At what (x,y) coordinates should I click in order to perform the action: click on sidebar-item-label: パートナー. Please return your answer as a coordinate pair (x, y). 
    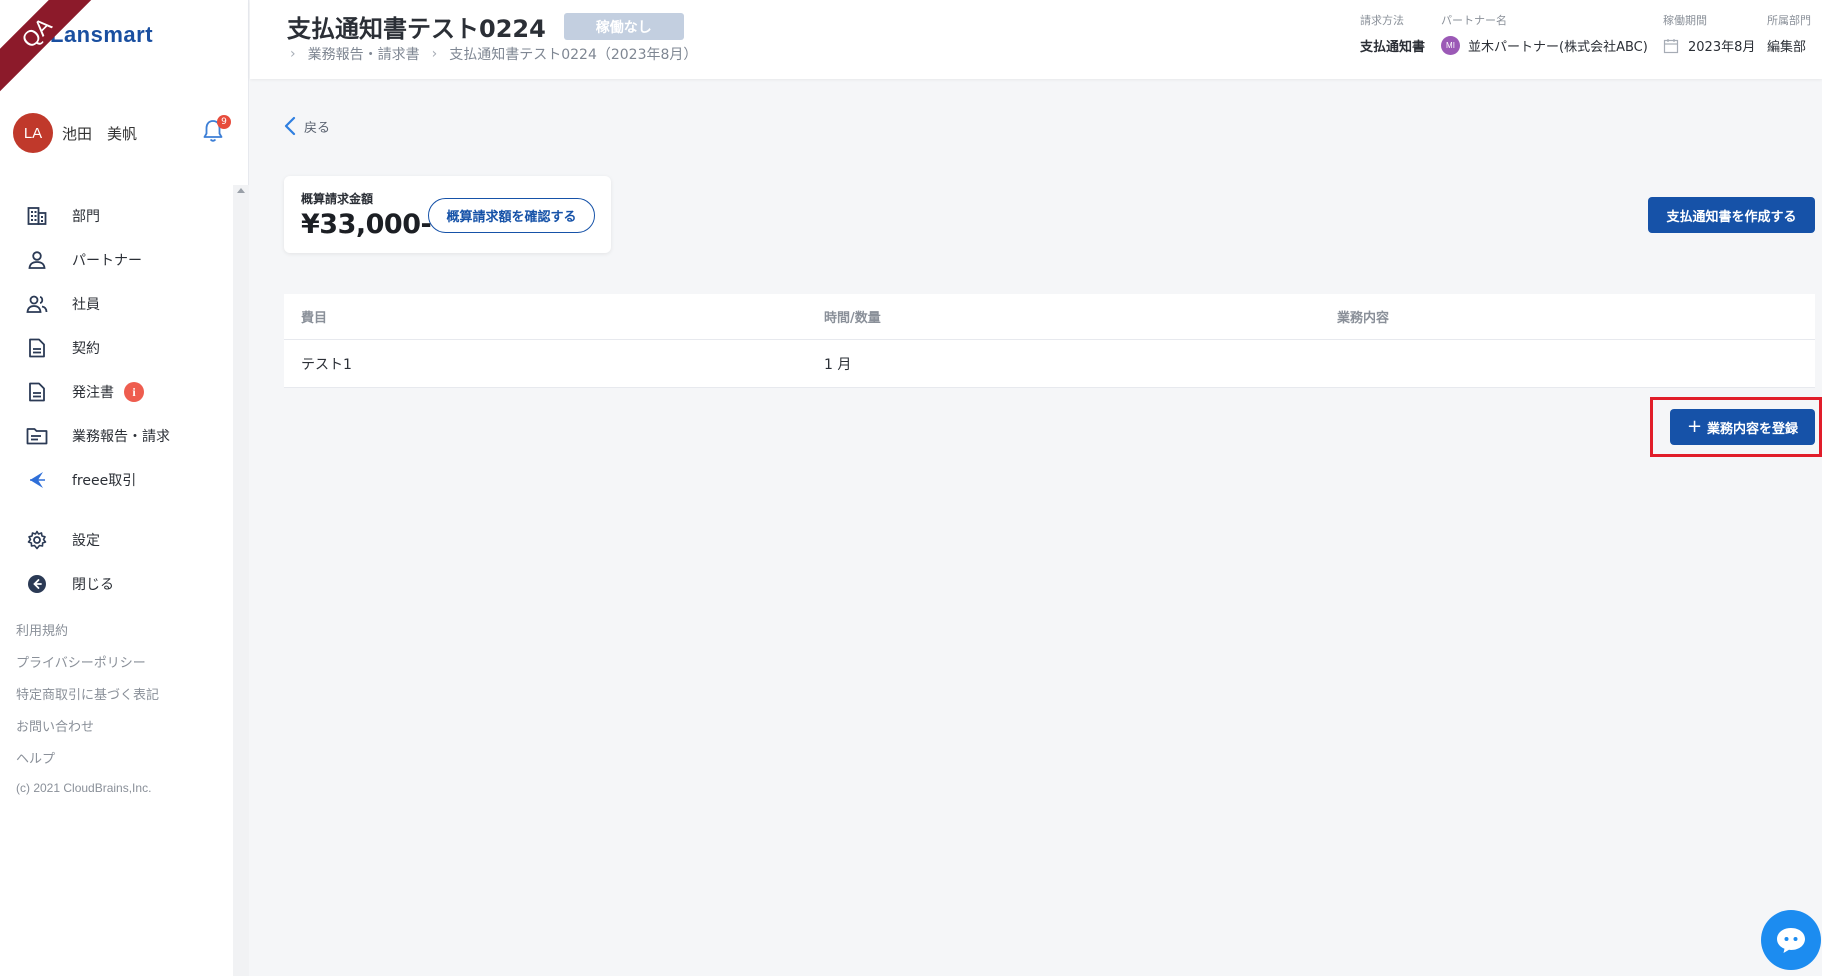
    Looking at the image, I should click on (107, 261).